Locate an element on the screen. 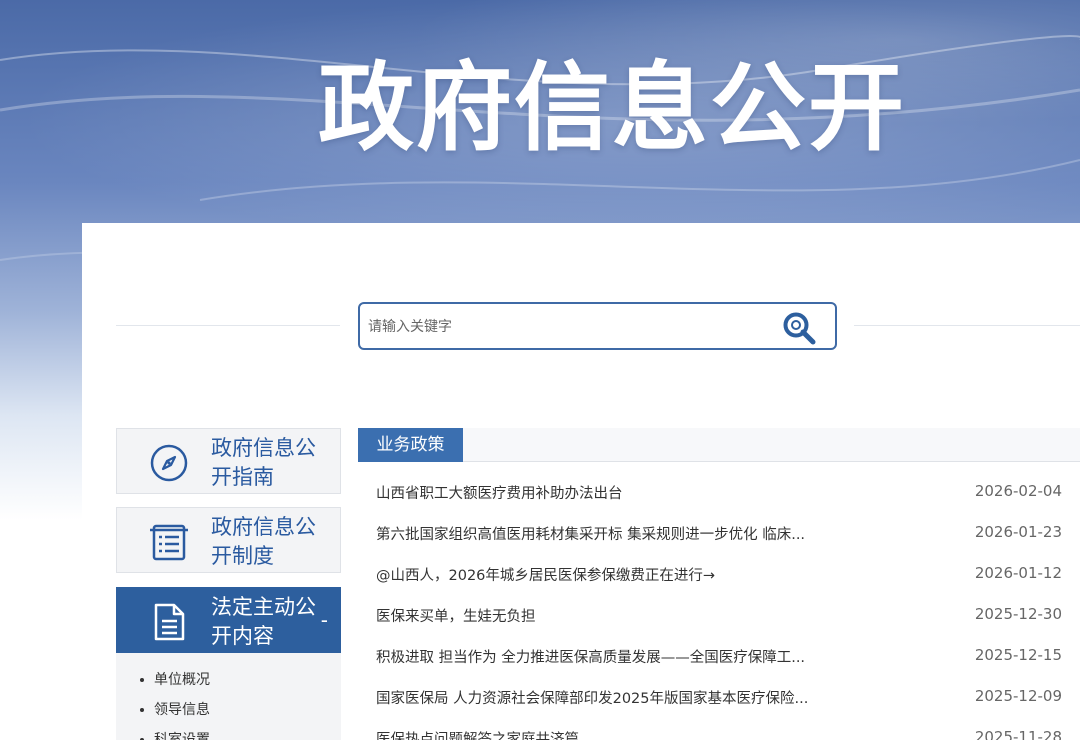  sidebar-item-label: 法定主动公开内容 is located at coordinates (263, 621).